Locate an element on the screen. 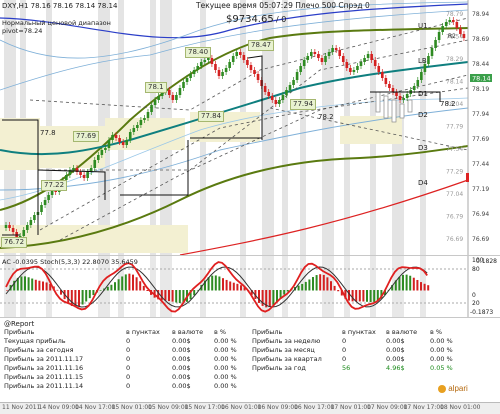 The height and width of the screenshot is (414, 500). price-tick: 77.19 is located at coordinates (480, 189).